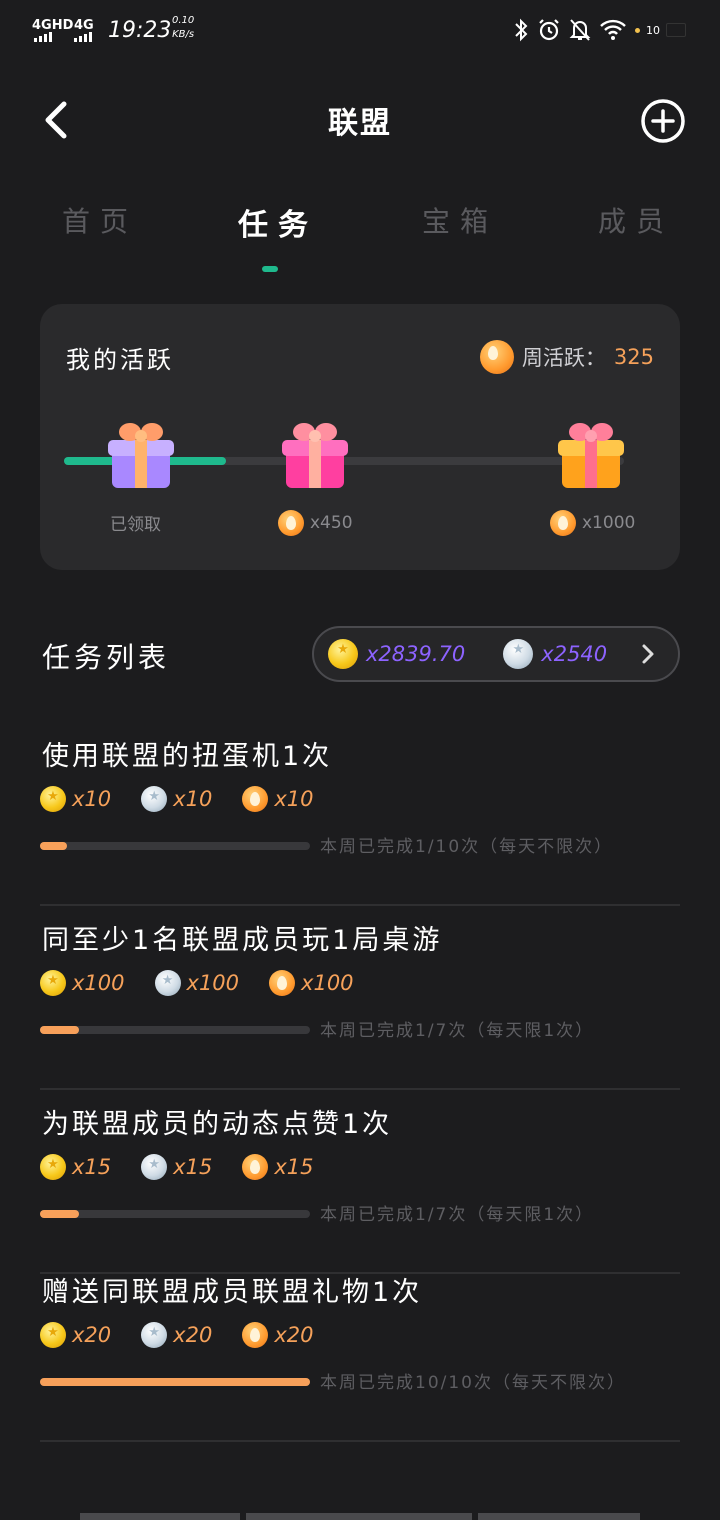 This screenshot has width=720, height=1520. I want to click on milestone-label: x450, so click(315, 523).